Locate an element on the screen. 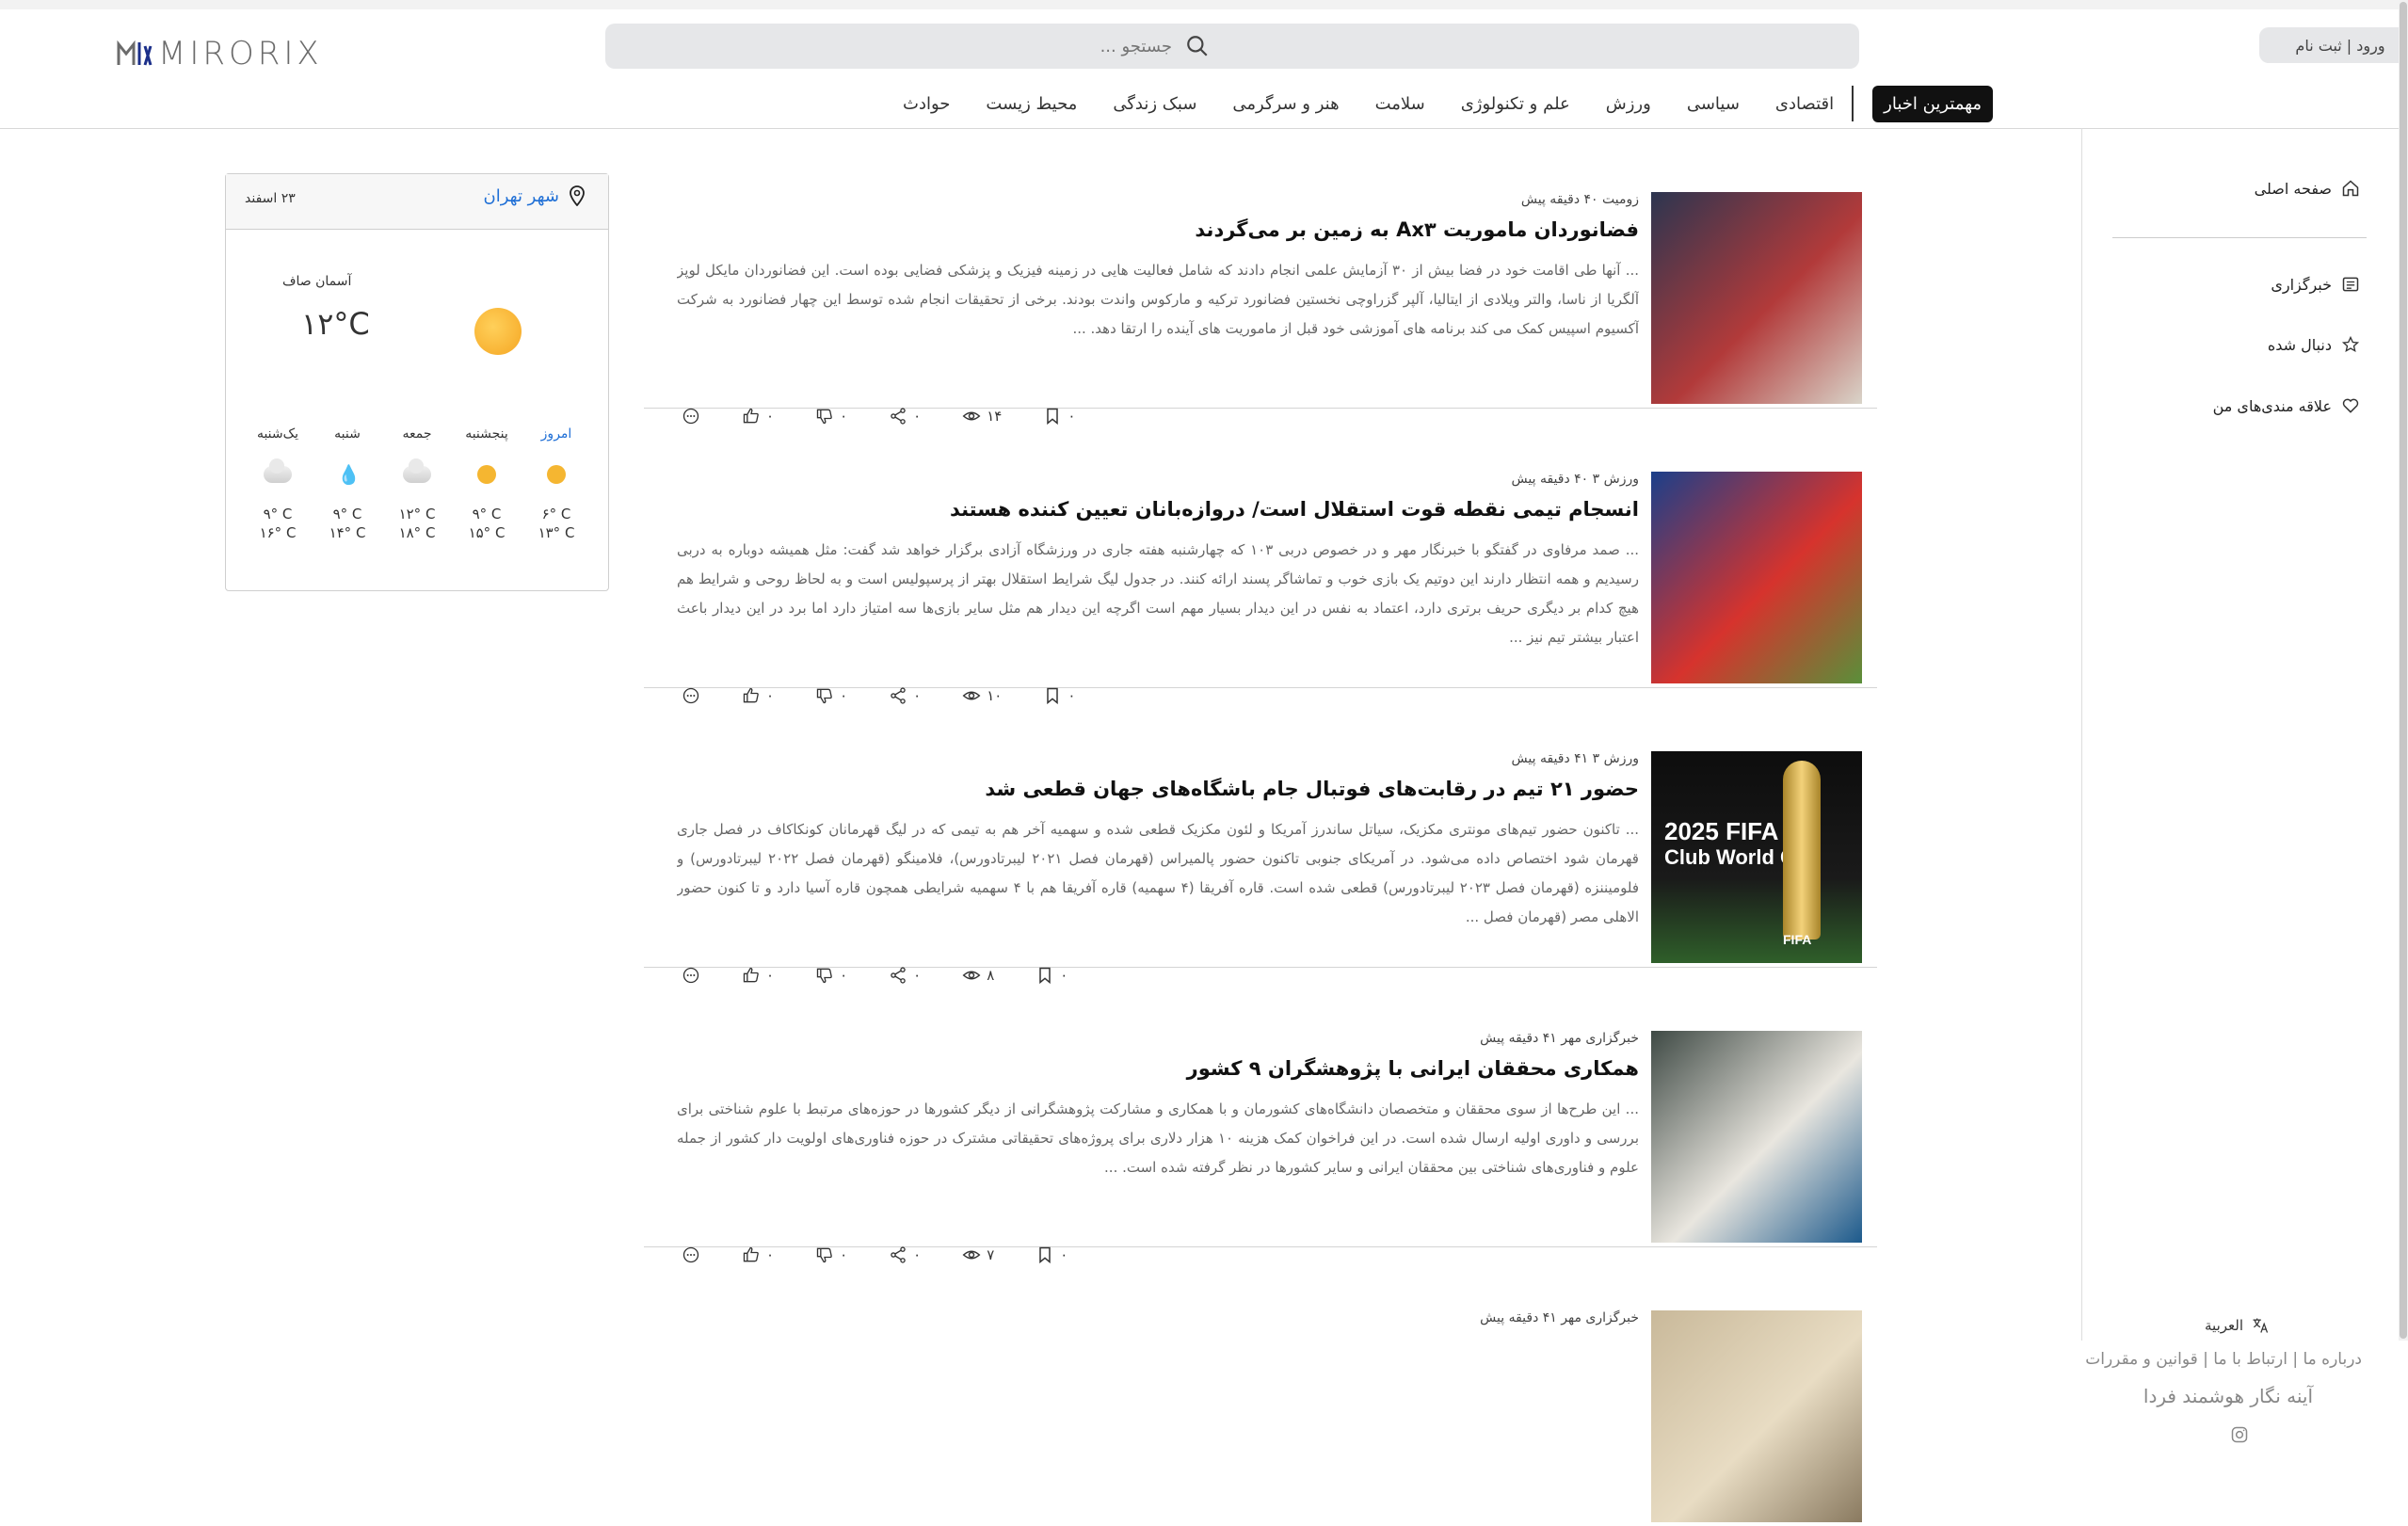  forecast-day: پنجشنبه ۹° C ۱۵° C is located at coordinates (487, 484).